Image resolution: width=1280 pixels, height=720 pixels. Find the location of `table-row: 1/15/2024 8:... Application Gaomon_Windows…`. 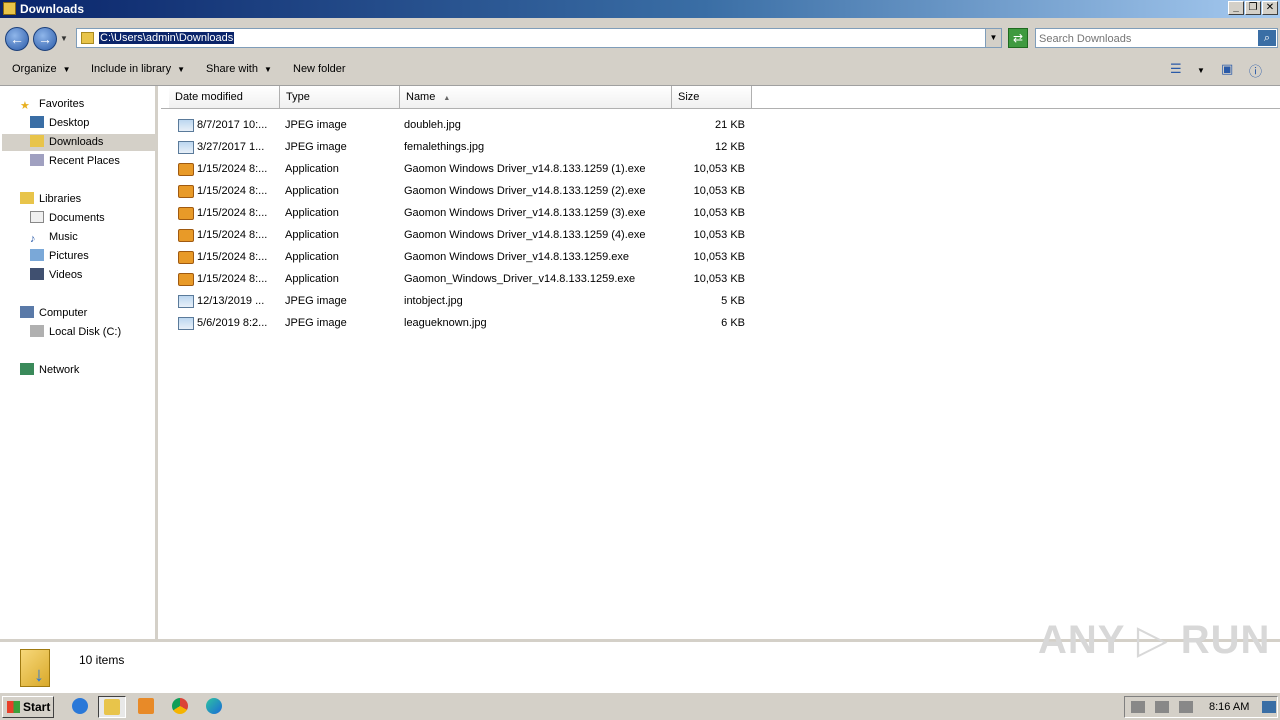

table-row: 1/15/2024 8:... Application Gaomon_Windows… is located at coordinates (465, 279).